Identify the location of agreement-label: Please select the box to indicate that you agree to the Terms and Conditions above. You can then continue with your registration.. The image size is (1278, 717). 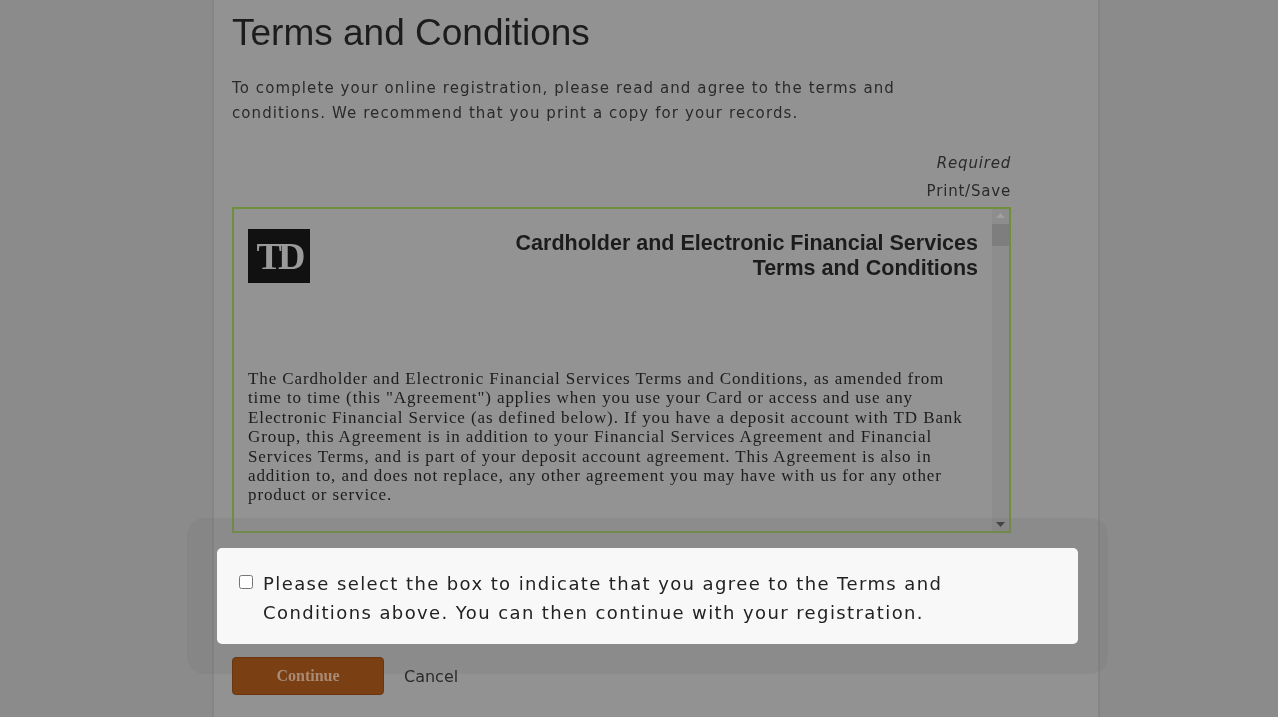
(603, 598).